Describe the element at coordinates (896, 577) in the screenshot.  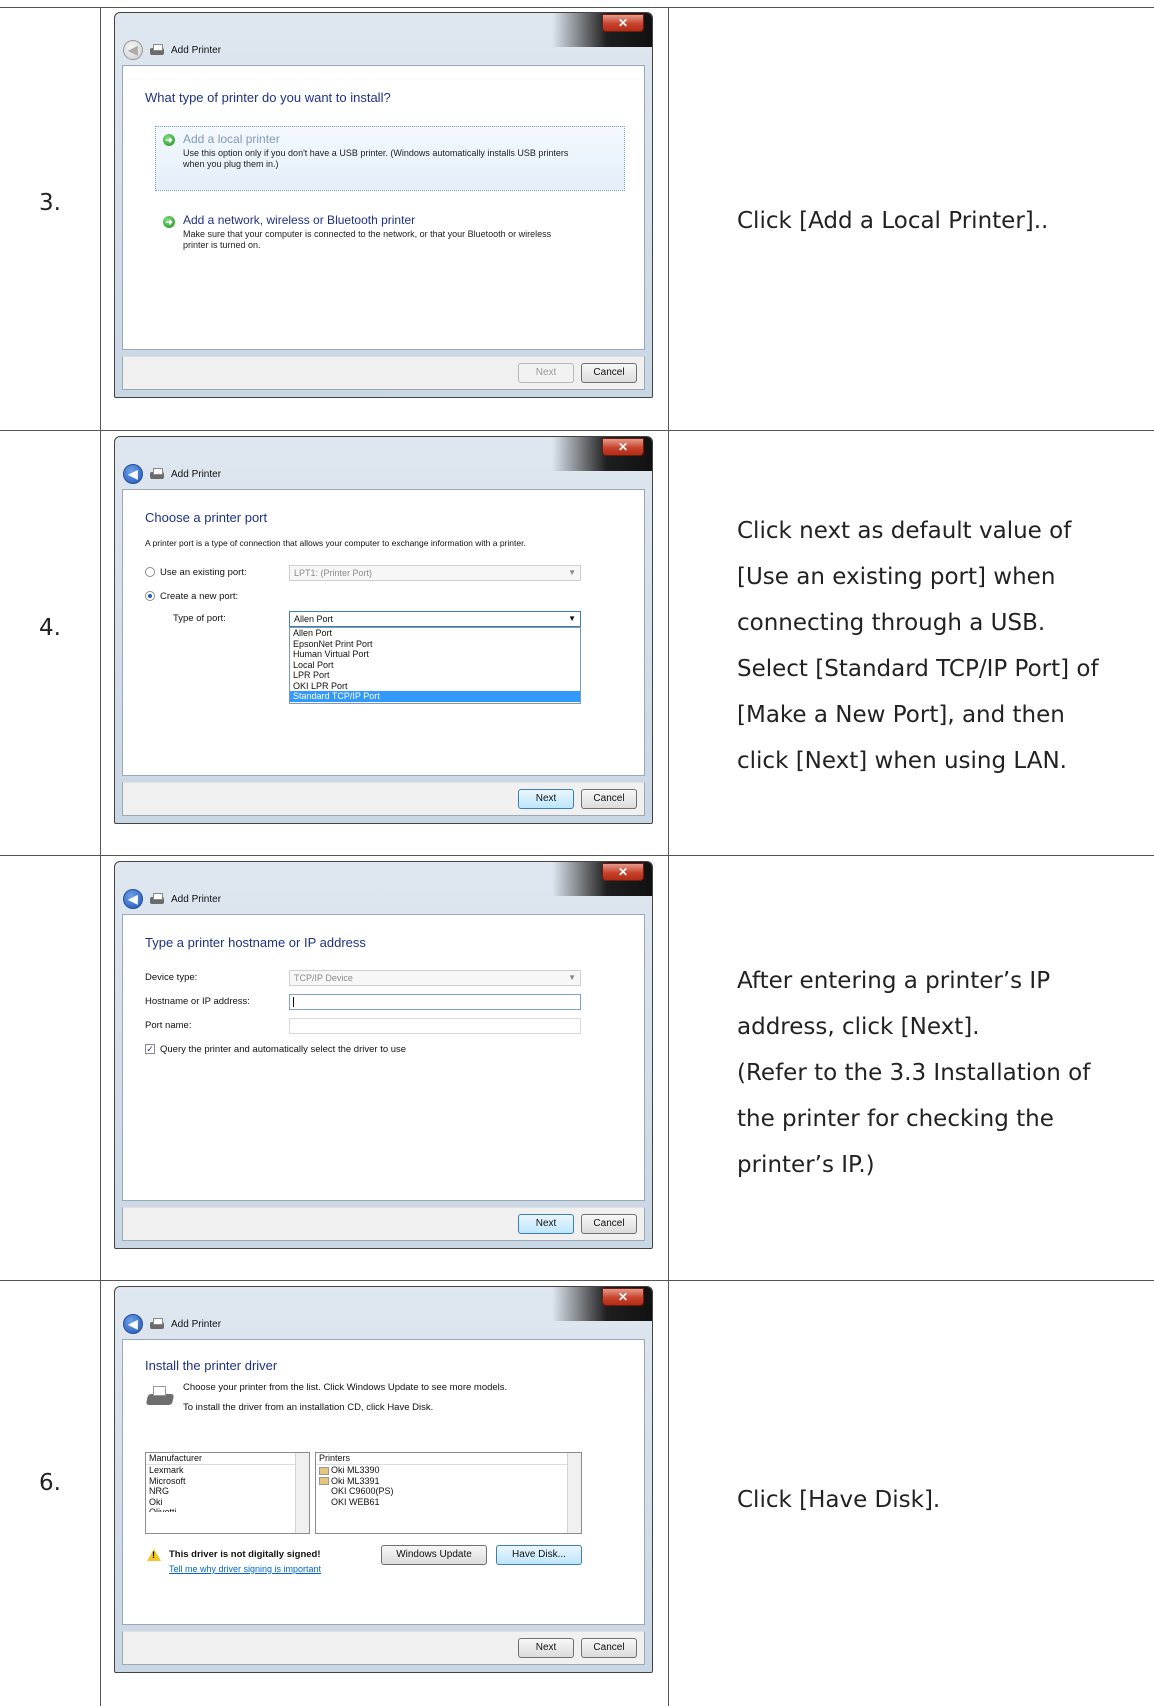
I see `instruction-line: [Use an existing port] when` at that location.